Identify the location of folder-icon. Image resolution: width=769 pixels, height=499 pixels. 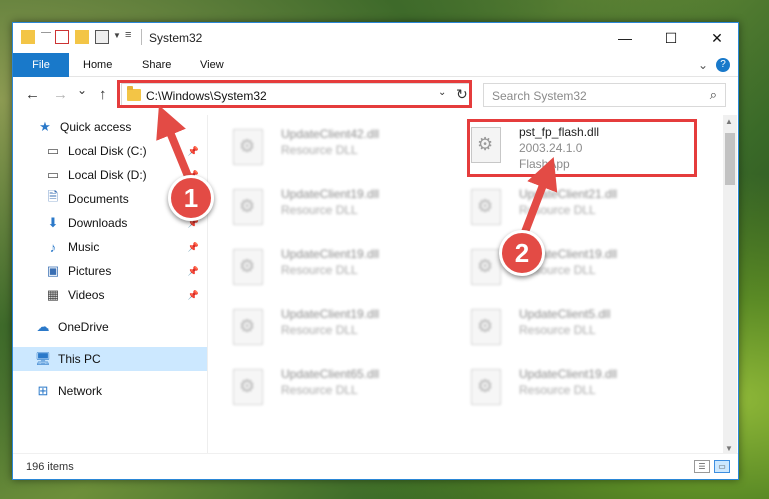
(28, 37).